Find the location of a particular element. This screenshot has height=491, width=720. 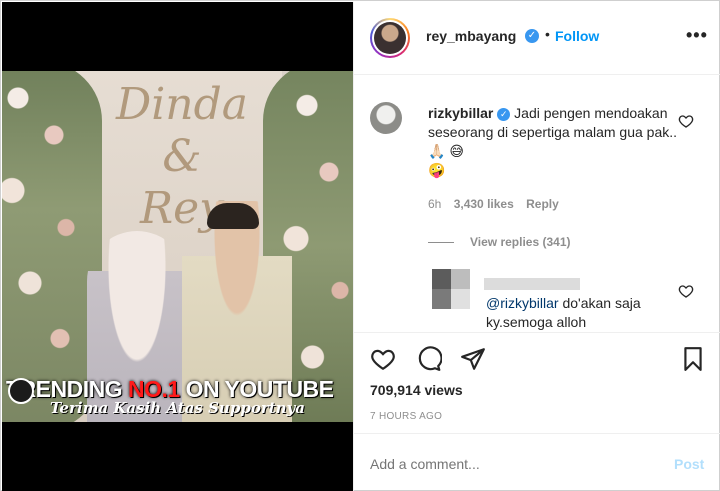

reply-mention-link: @rizkybillar is located at coordinates (522, 303).